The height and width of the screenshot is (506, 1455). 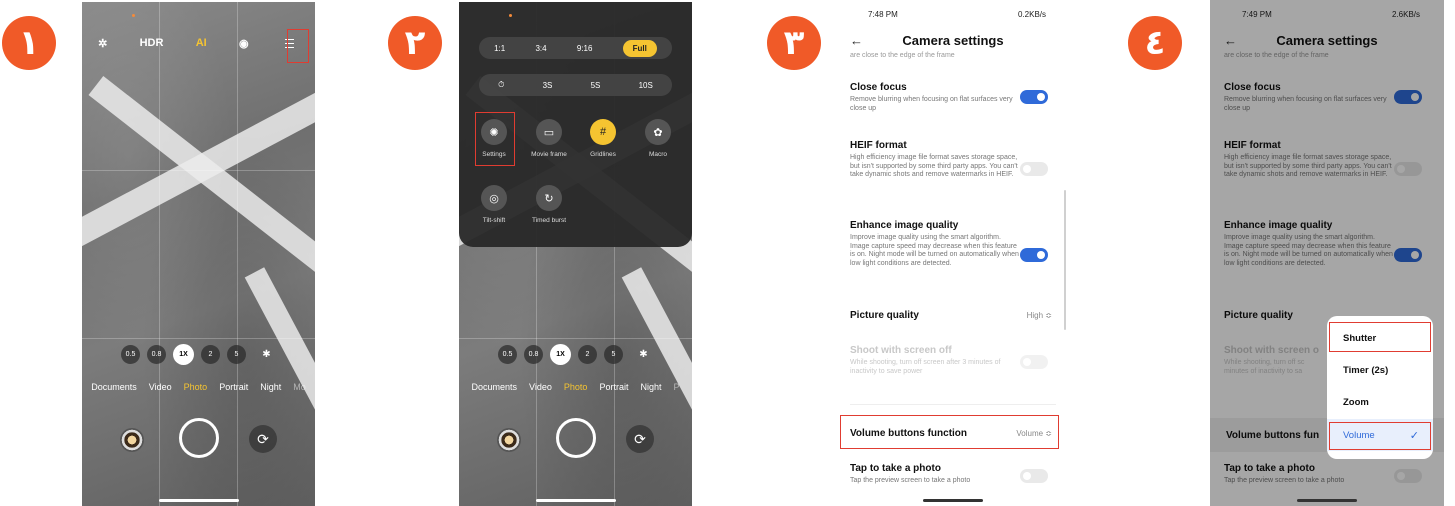 I want to click on page-title: Camera settings, so click(x=953, y=40).